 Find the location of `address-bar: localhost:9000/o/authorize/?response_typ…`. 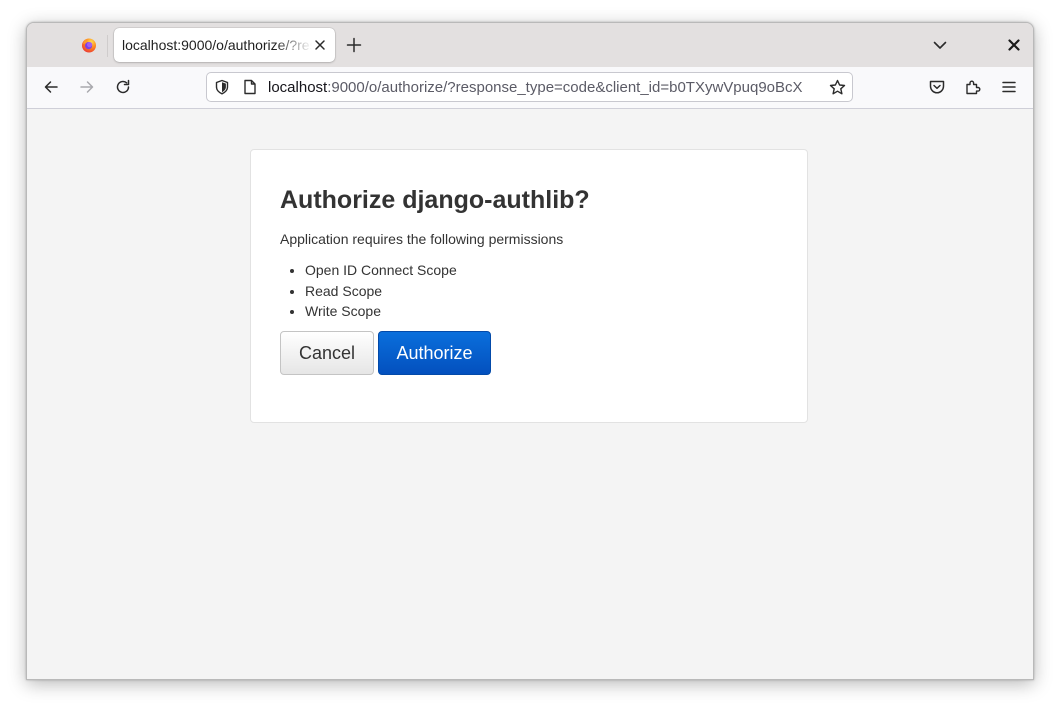

address-bar: localhost:9000/o/authorize/?response_typ… is located at coordinates (529, 87).